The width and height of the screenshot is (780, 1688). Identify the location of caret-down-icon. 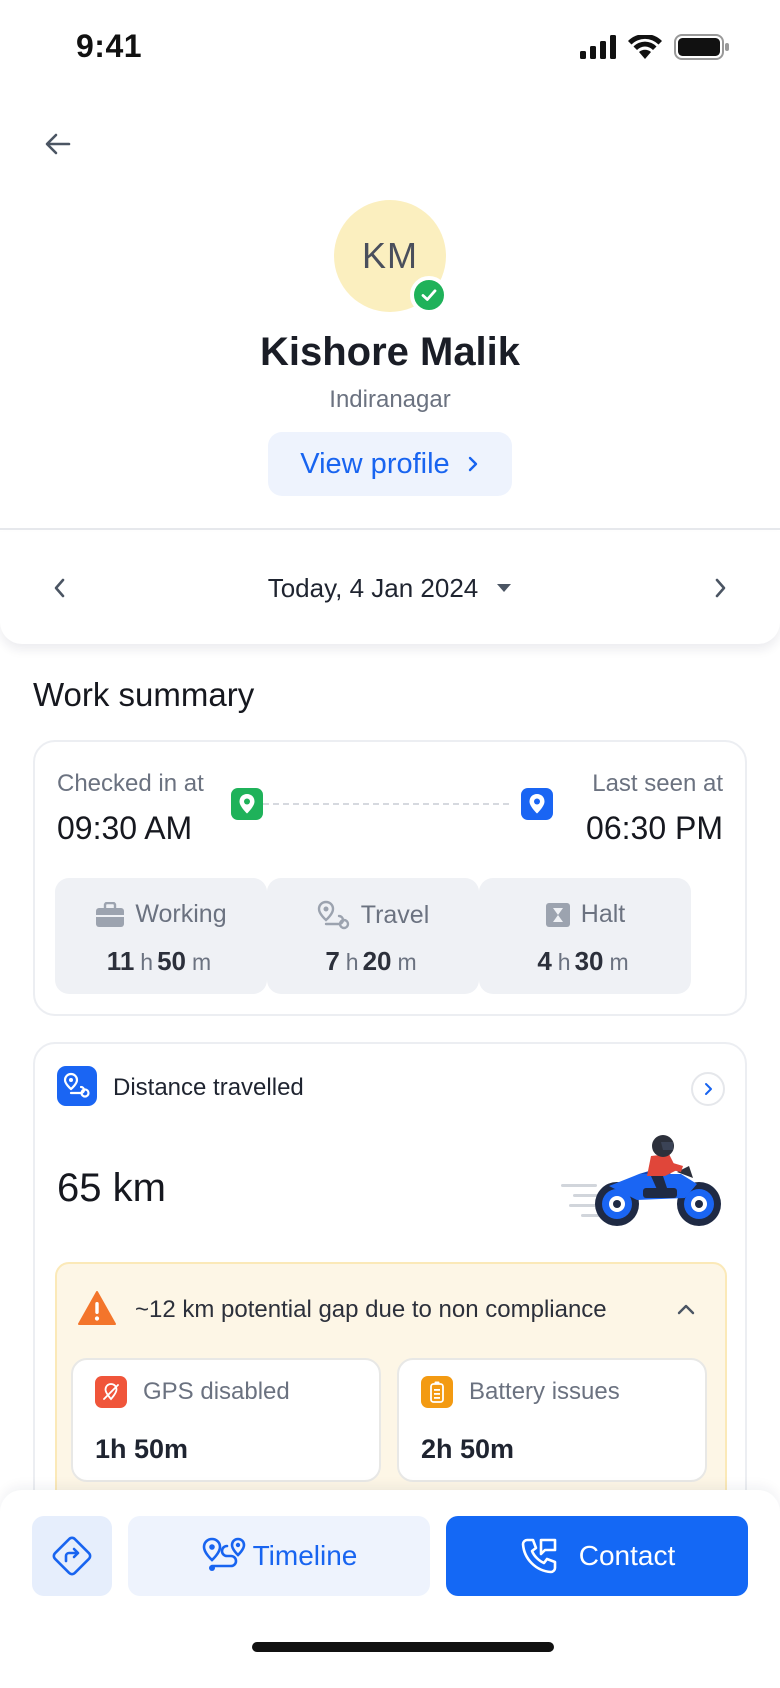
(504, 588).